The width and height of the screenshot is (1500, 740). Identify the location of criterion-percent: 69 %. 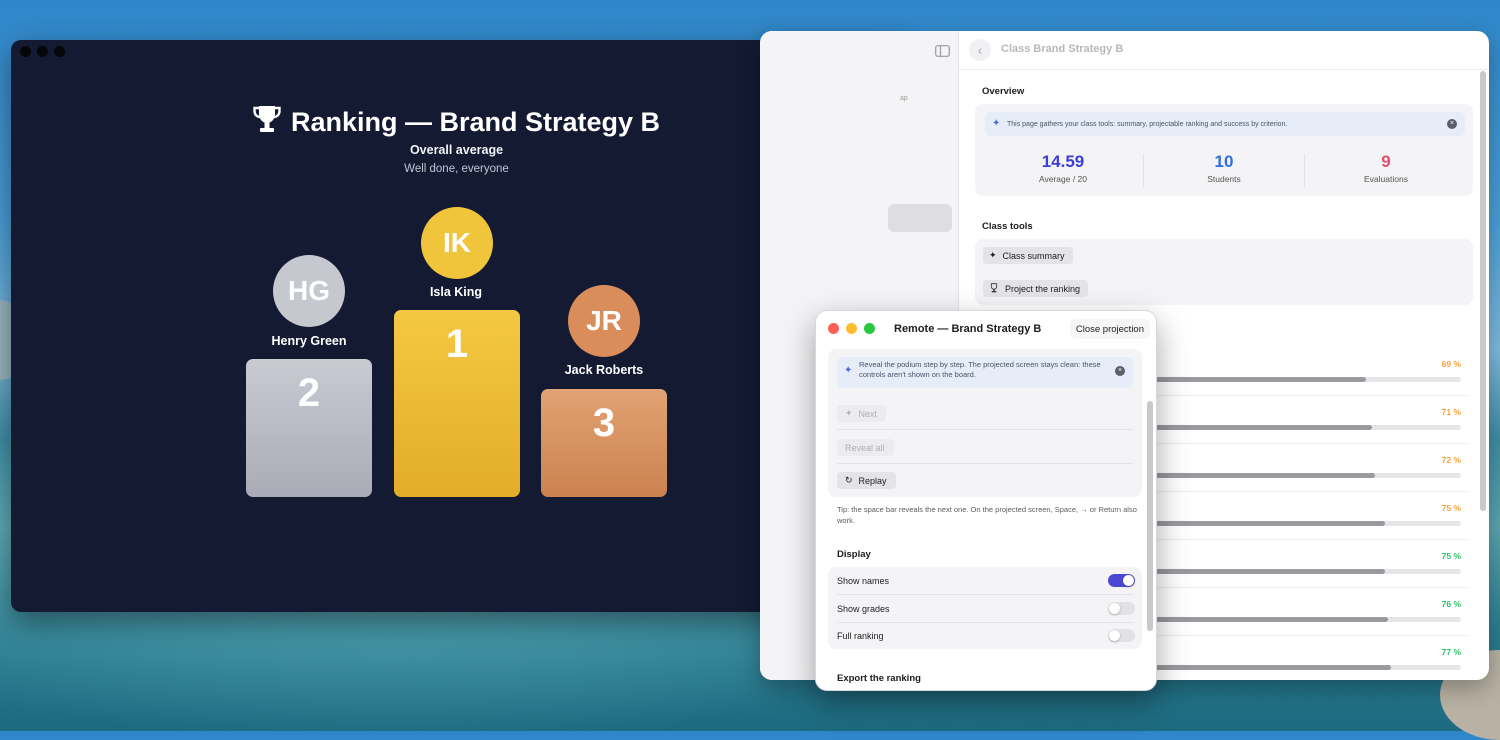
(1451, 364).